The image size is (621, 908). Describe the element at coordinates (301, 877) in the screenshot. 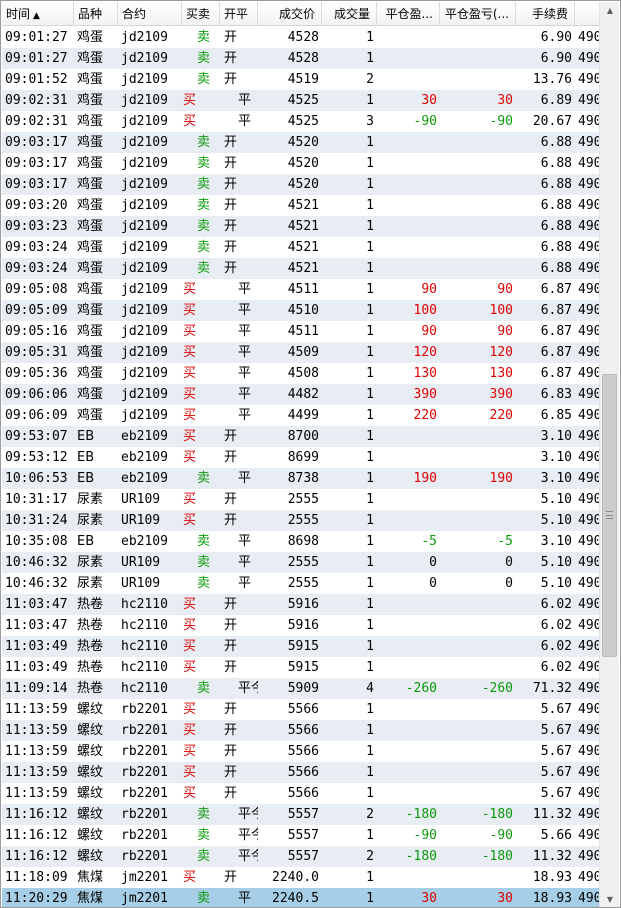

I see `table-row: 11:18:09 焦煤 jm2201 买 开 2240.0 1 18.93 490` at that location.